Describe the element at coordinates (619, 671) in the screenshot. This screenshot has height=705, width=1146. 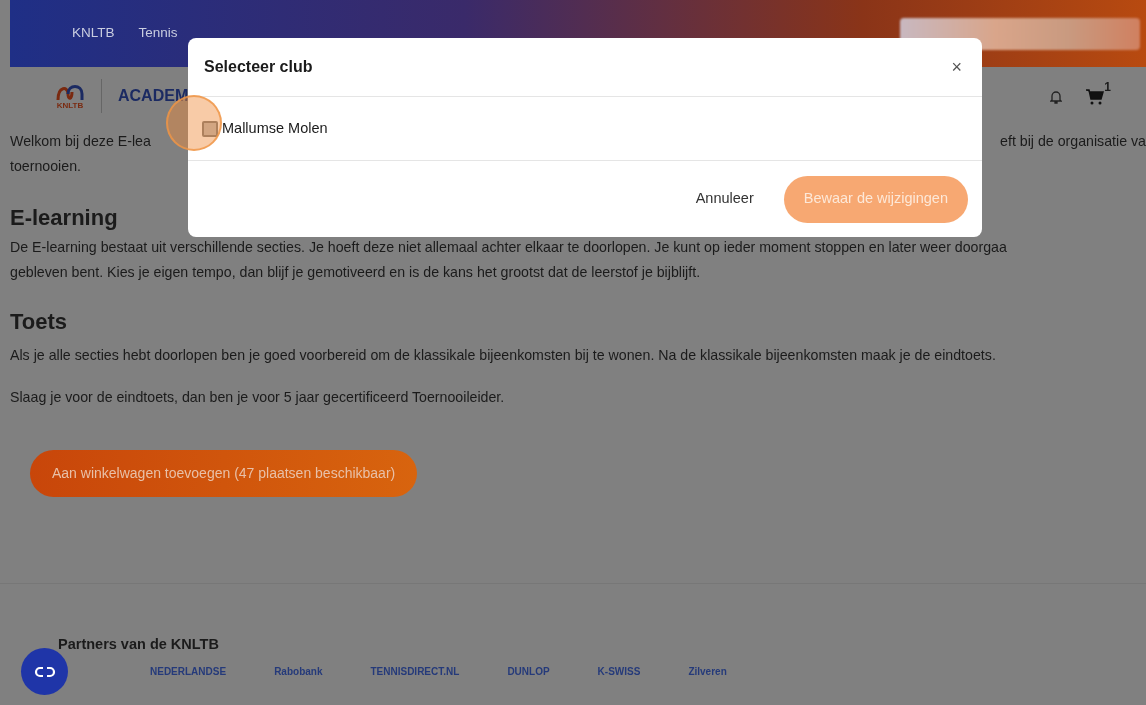
I see `partner-logo: K-SWISS` at that location.